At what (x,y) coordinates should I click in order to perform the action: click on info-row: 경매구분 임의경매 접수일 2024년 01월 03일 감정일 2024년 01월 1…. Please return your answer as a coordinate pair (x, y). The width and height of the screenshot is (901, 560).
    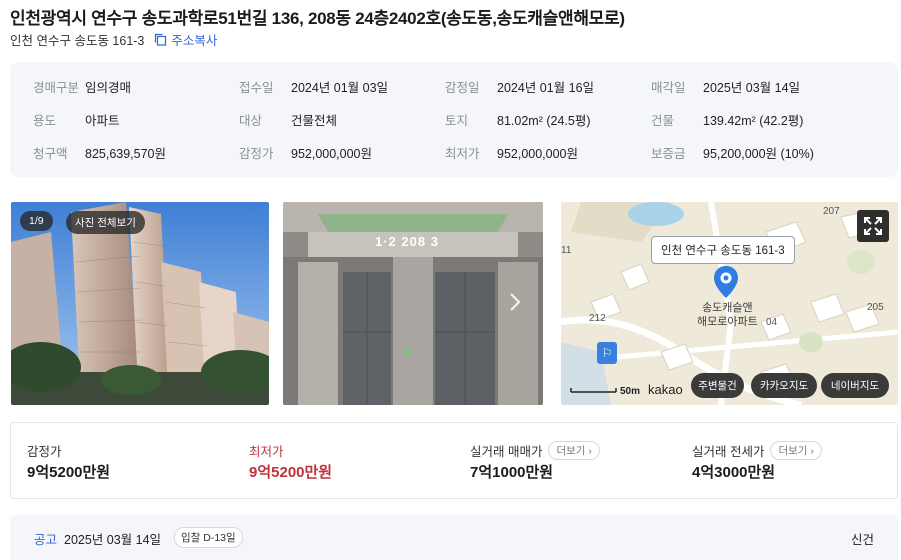
    Looking at the image, I should click on (454, 87).